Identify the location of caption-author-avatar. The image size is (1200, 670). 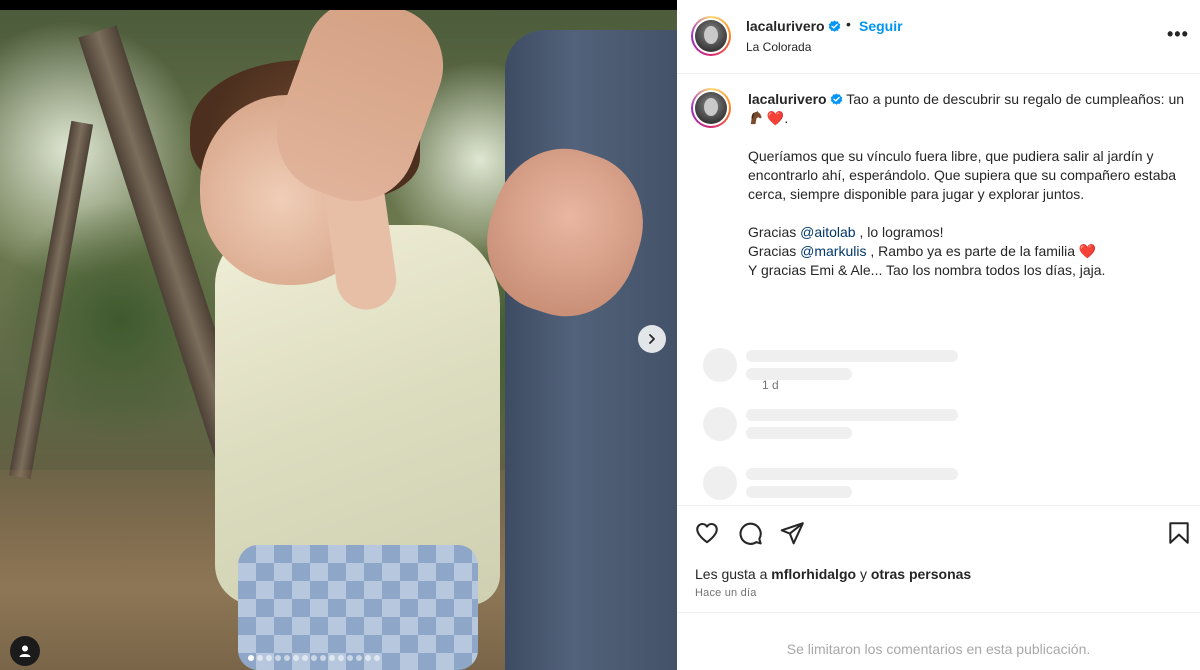
(711, 108).